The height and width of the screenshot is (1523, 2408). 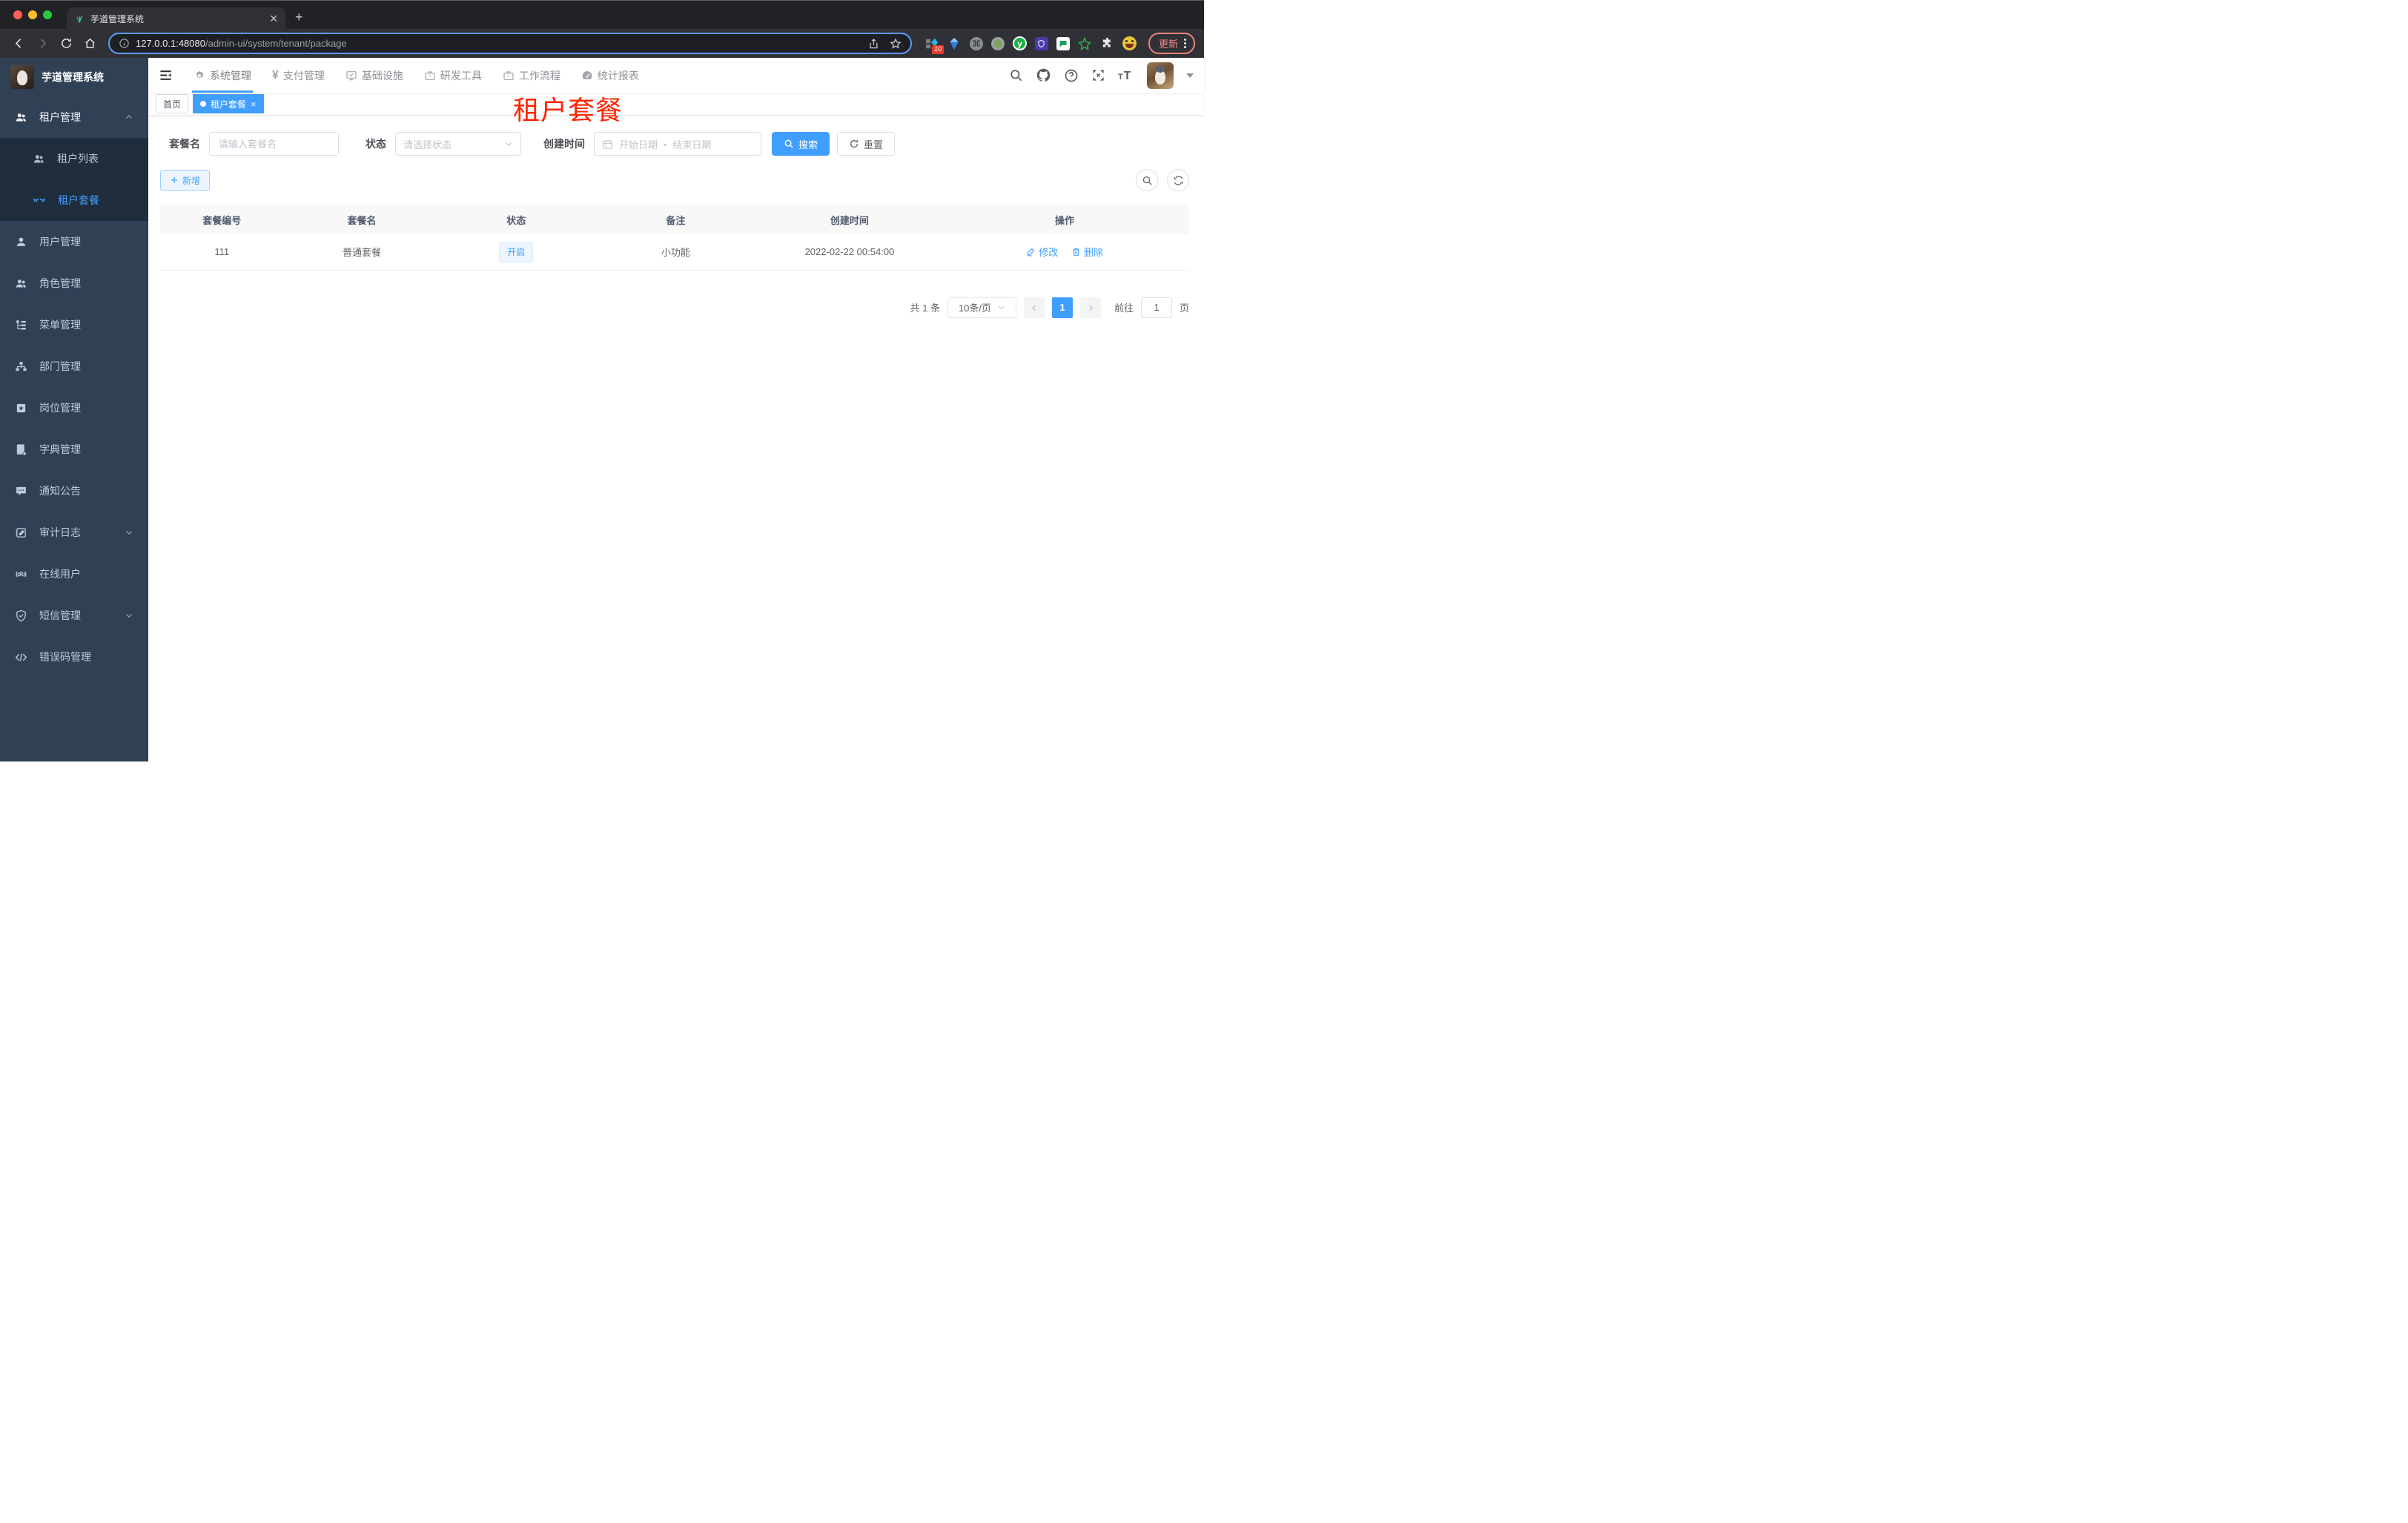 I want to click on nav-item-workflow: 工作流程, so click(x=531, y=75).